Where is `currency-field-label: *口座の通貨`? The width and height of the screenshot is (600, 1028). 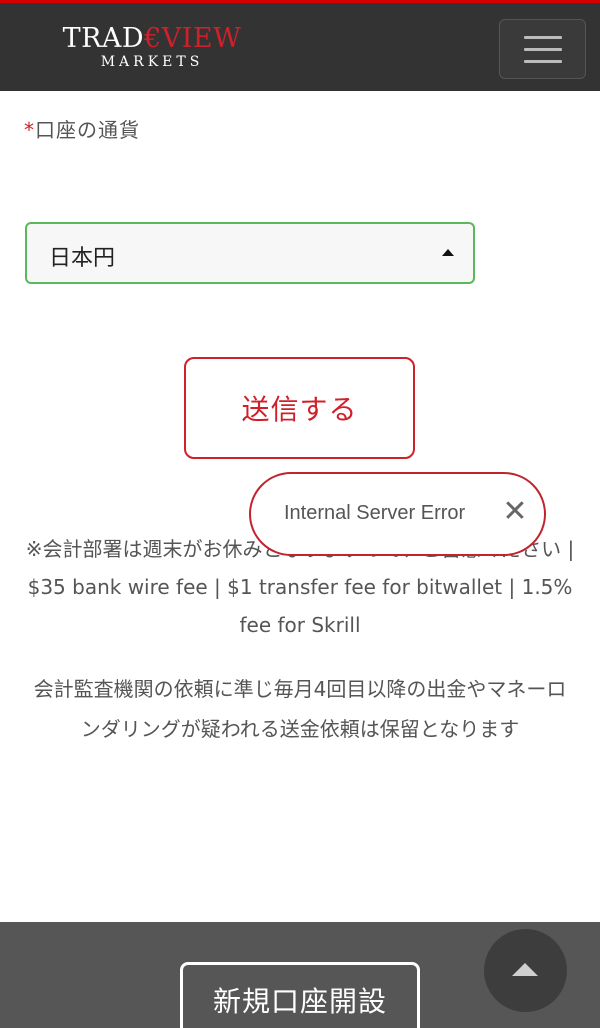 currency-field-label: *口座の通貨 is located at coordinates (82, 128).